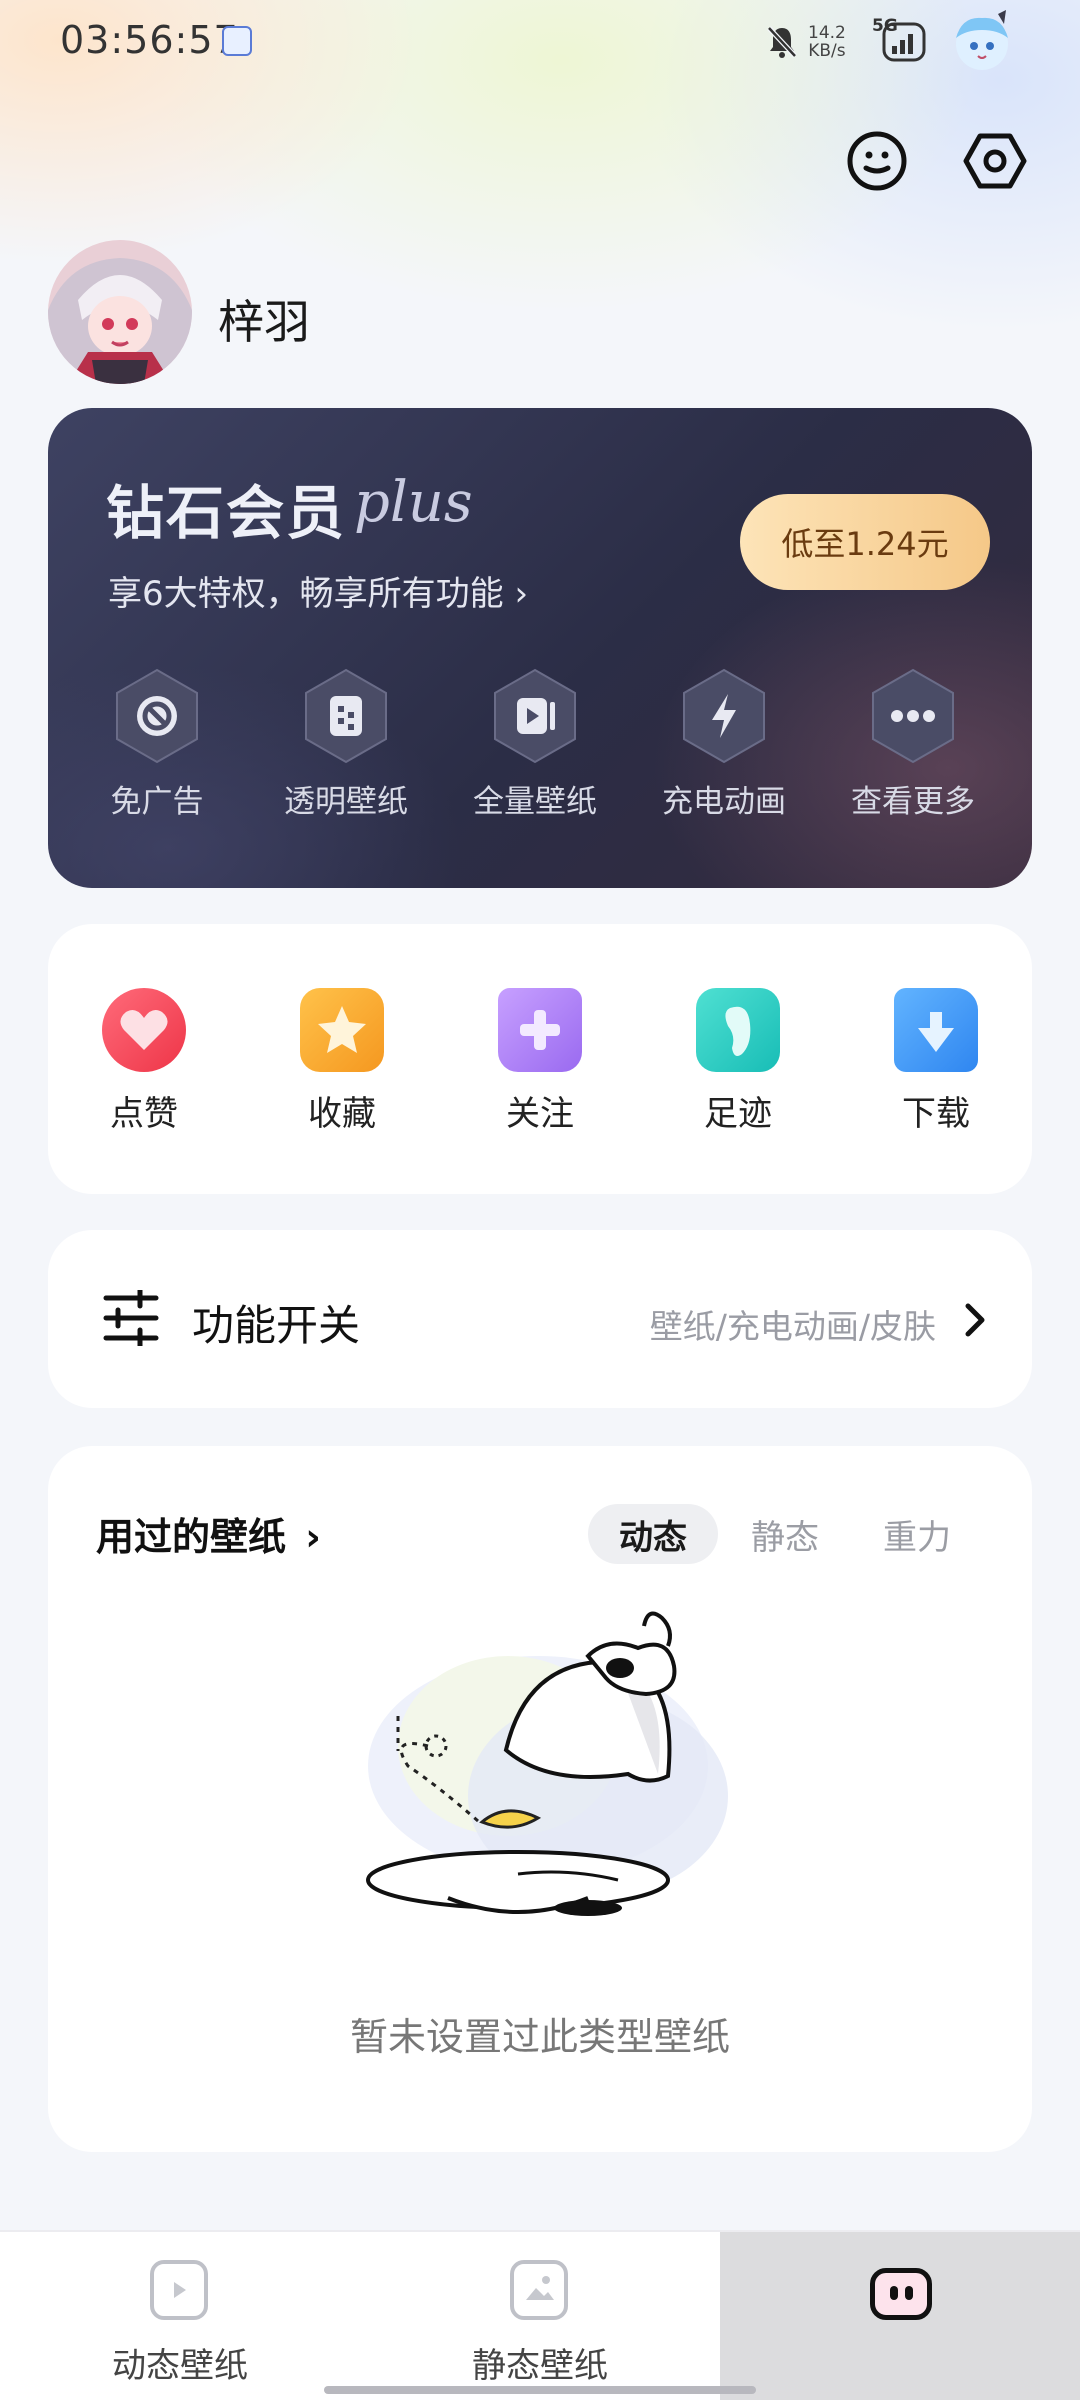 This screenshot has width=1080, height=2400. What do you see at coordinates (313, 1537) in the screenshot?
I see `chevron-right-icon: ›` at bounding box center [313, 1537].